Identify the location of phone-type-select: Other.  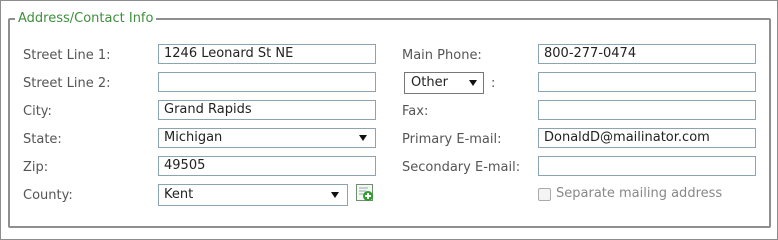
(444, 83).